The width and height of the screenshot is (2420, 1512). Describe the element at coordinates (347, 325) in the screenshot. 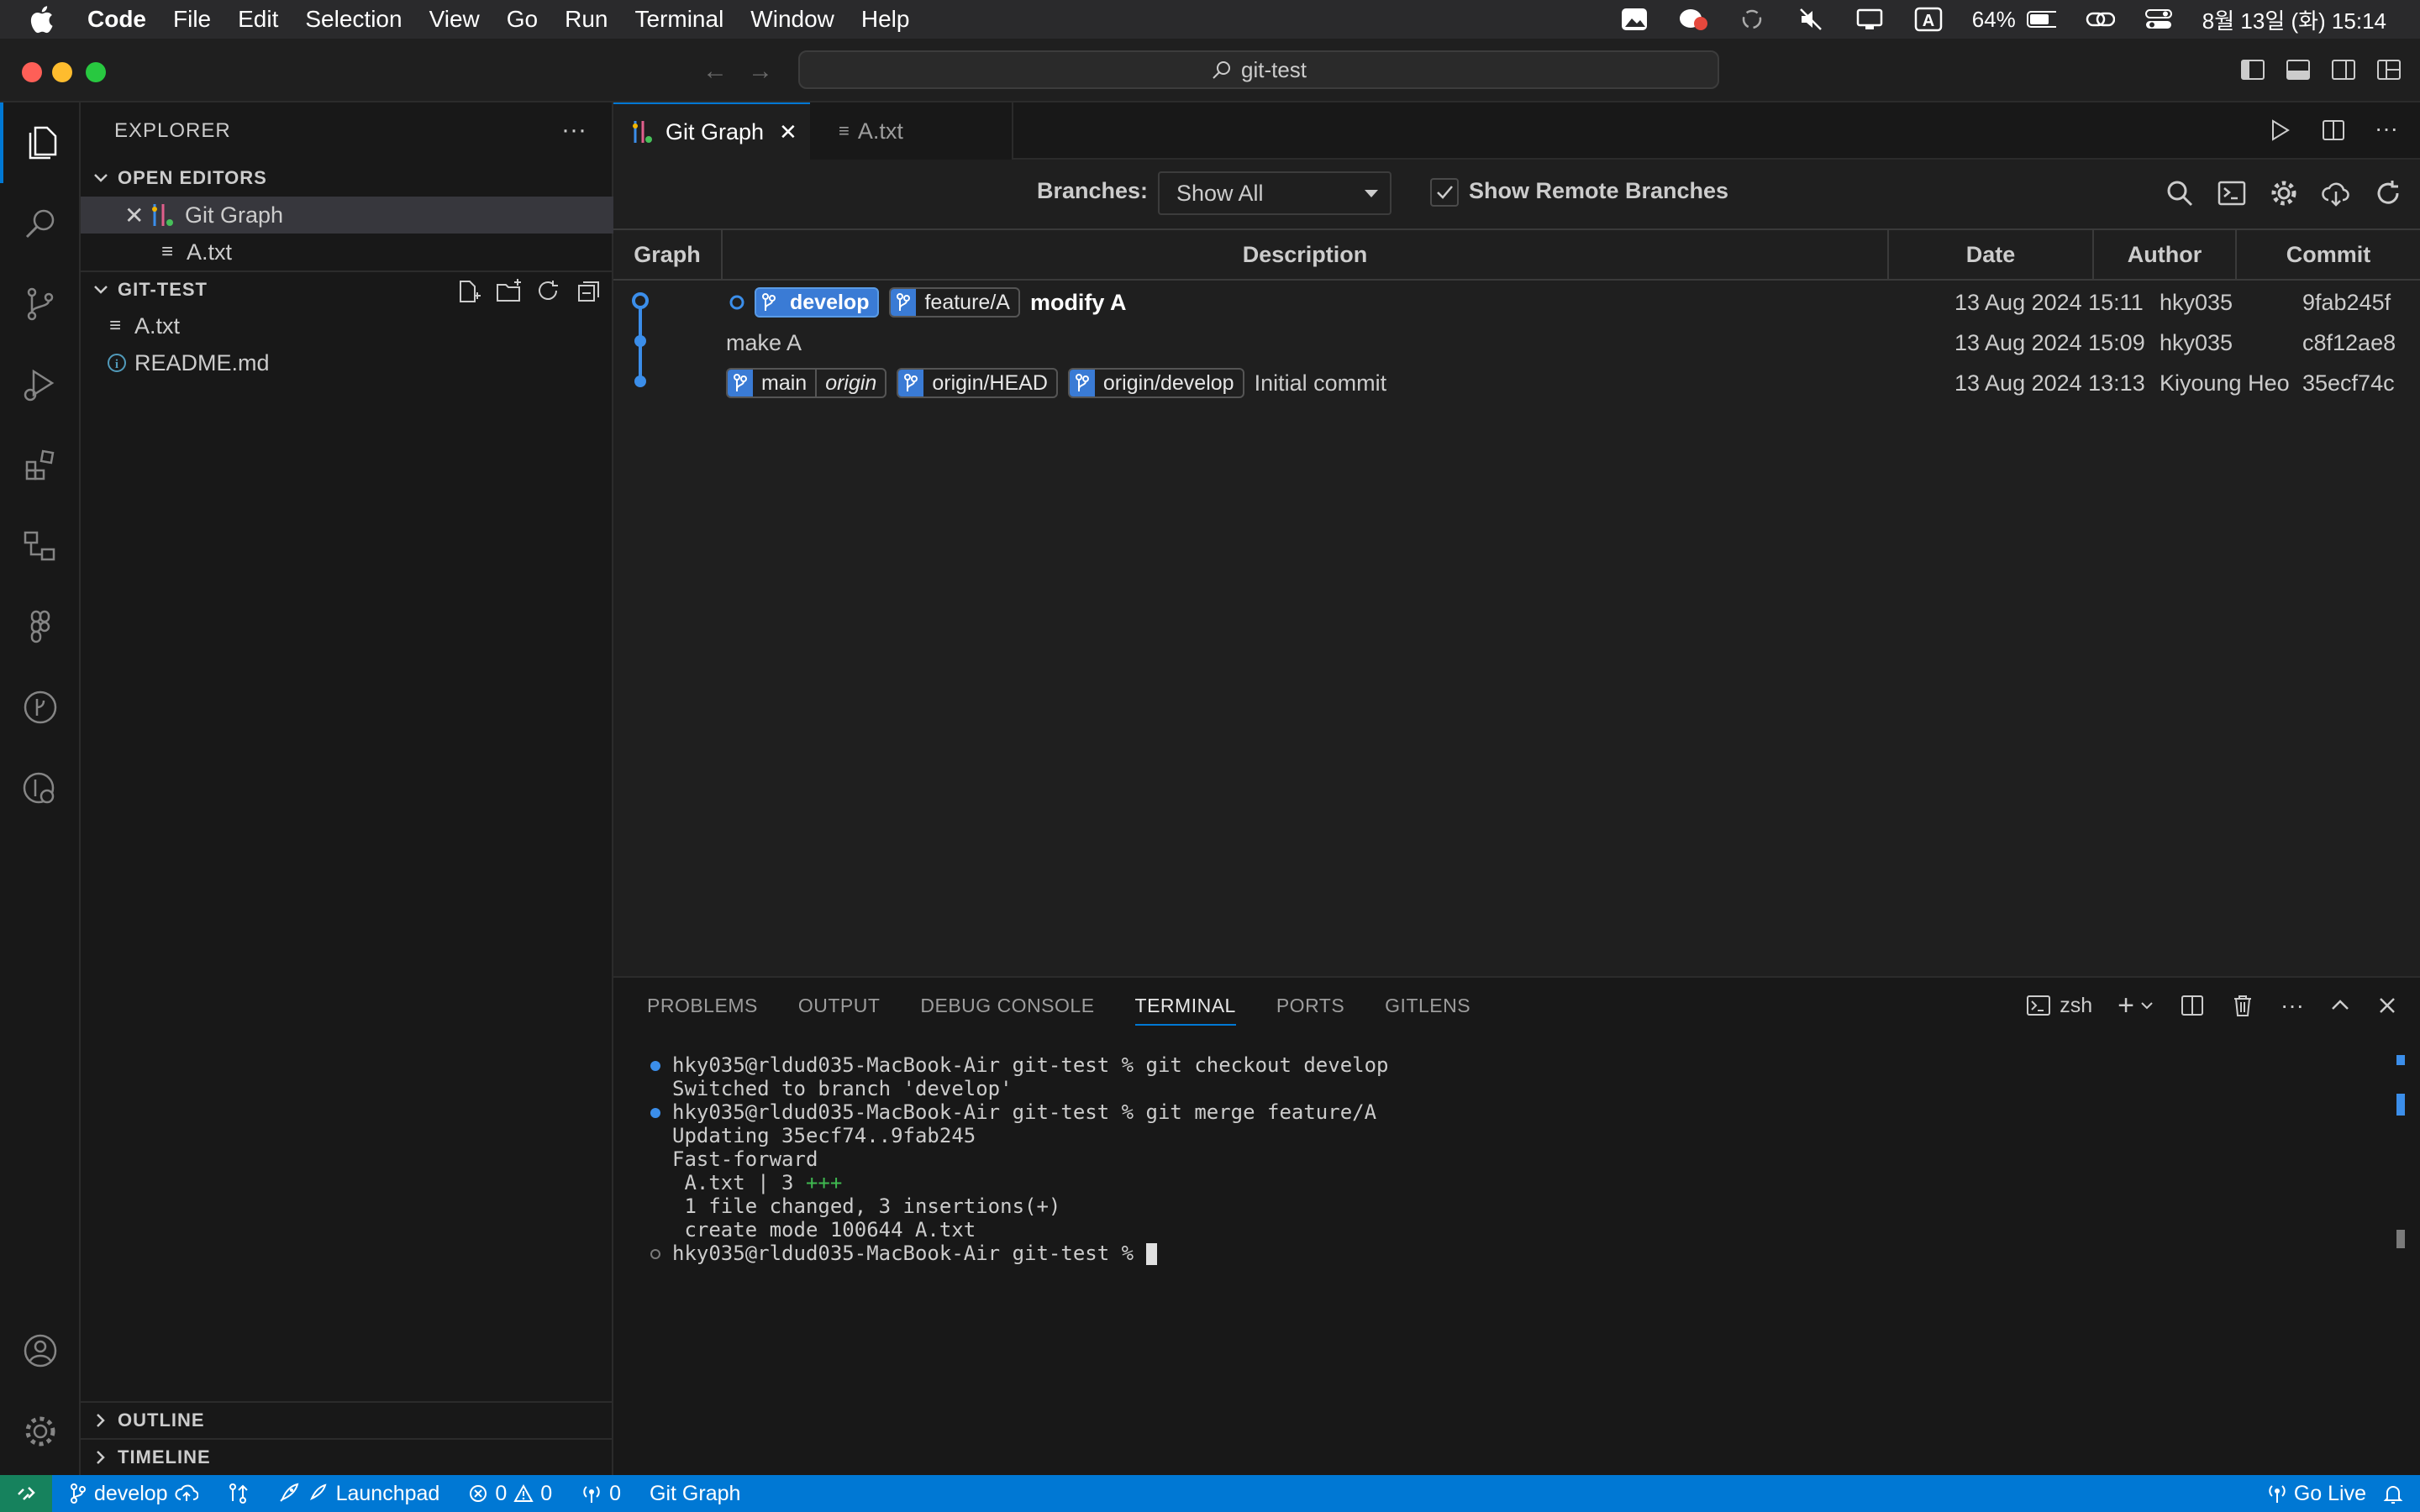

I see `file-a-txt: ≡ A.txt` at that location.